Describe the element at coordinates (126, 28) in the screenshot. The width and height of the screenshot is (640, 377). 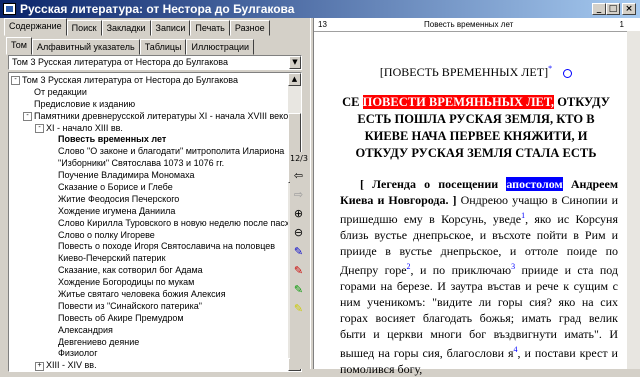
I see `tab-bookmarks: Закладки` at that location.